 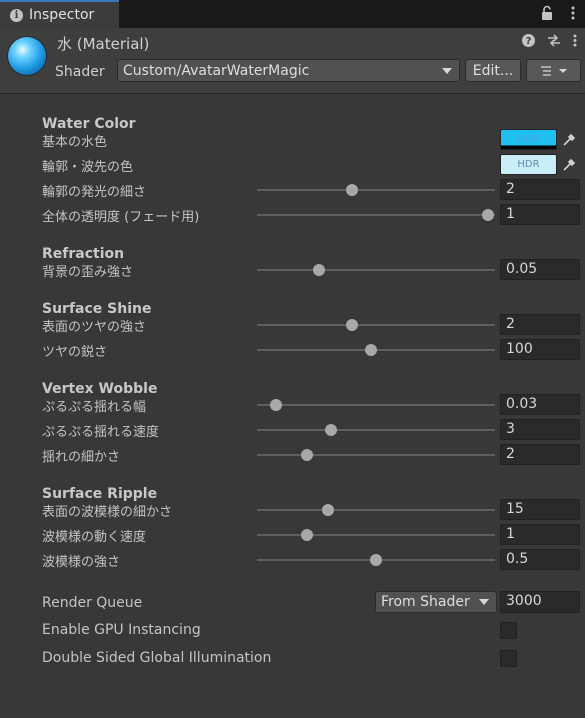 What do you see at coordinates (75, 142) in the screenshot?
I see `base-color-label: 基本の水色` at bounding box center [75, 142].